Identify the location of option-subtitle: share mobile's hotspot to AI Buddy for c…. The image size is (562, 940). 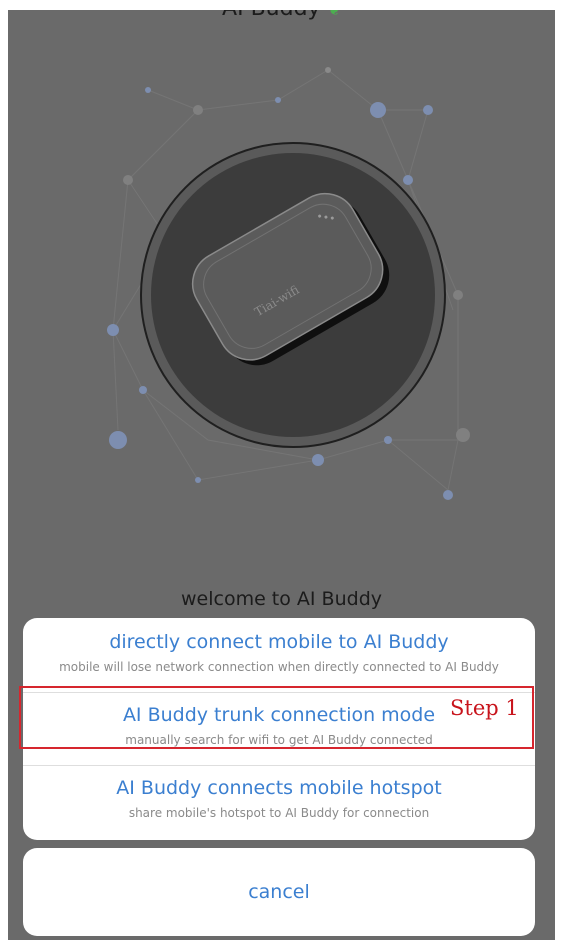
(279, 813).